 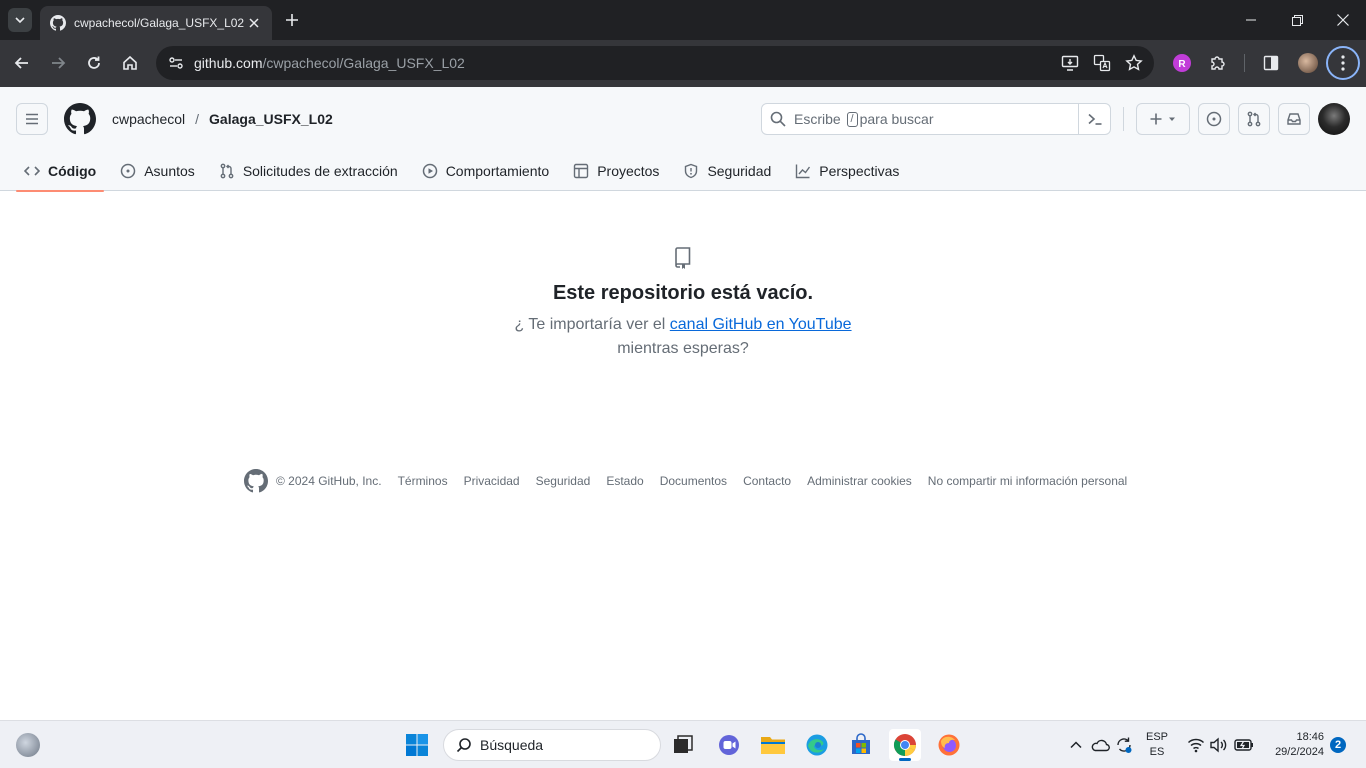 What do you see at coordinates (1102, 63) in the screenshot?
I see `translate-icon` at bounding box center [1102, 63].